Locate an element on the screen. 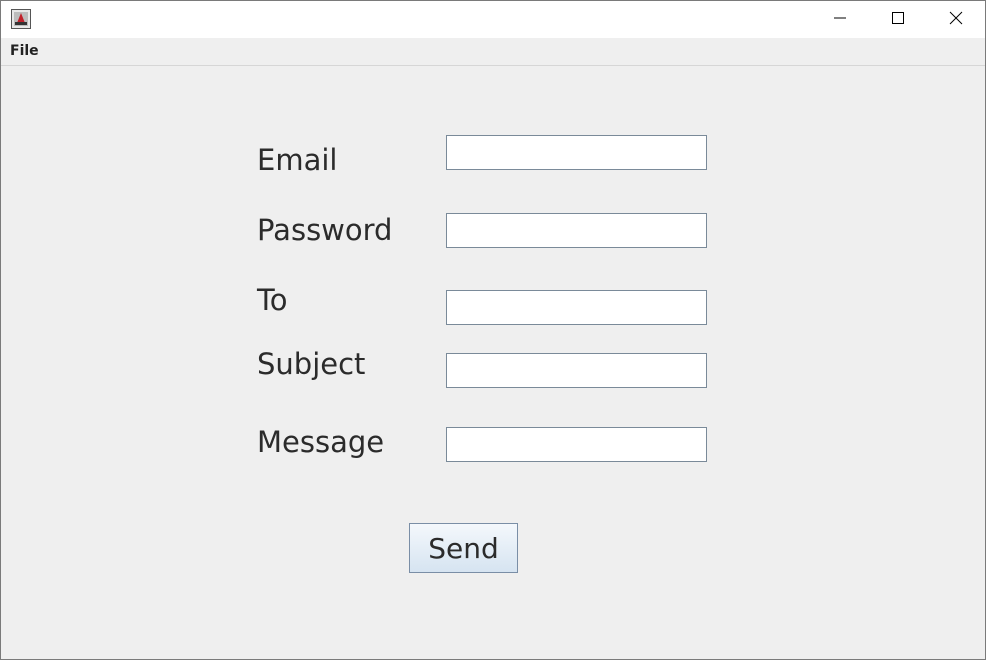  to-label: To is located at coordinates (272, 300).